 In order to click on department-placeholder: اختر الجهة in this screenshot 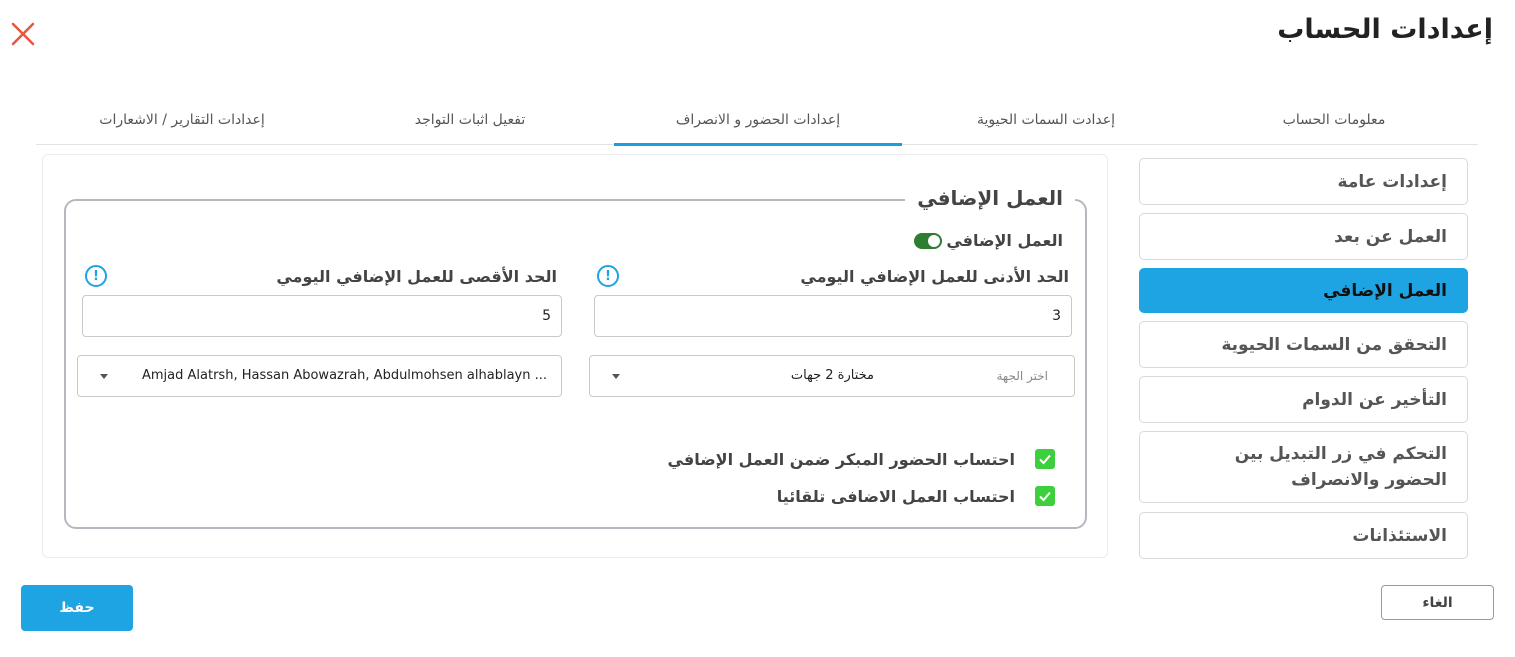, I will do `click(1022, 376)`.